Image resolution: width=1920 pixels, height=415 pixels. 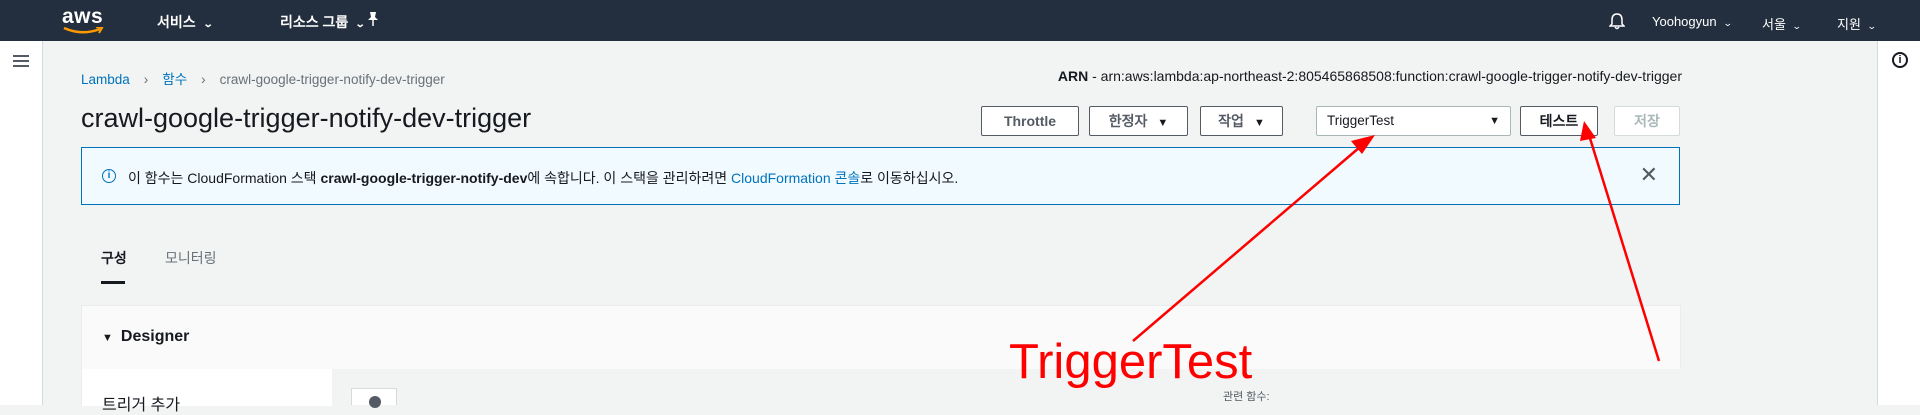 I want to click on annotation-arrowhead-right, so click(x=1588, y=131).